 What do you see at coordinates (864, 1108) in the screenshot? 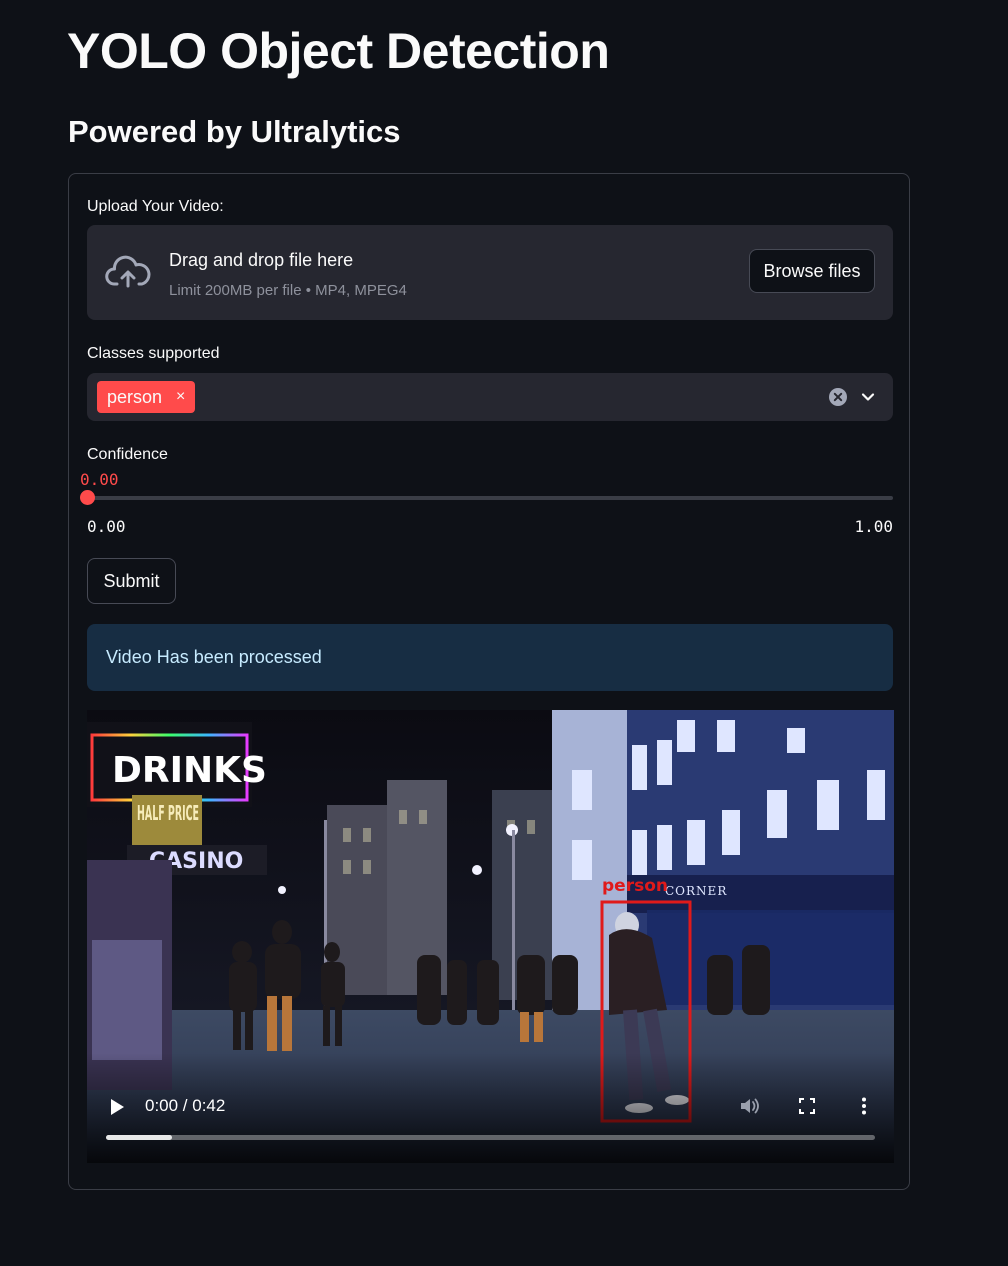
I see `more-options-icon` at bounding box center [864, 1108].